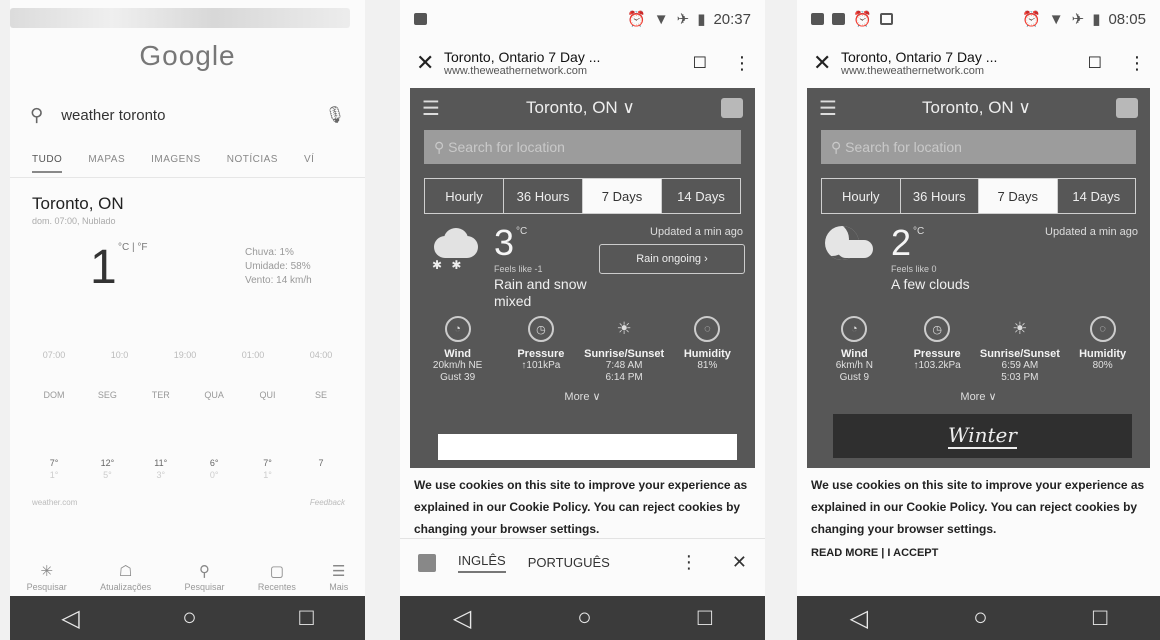 The image size is (1160, 640). I want to click on day-high: 7, so click(321, 463).